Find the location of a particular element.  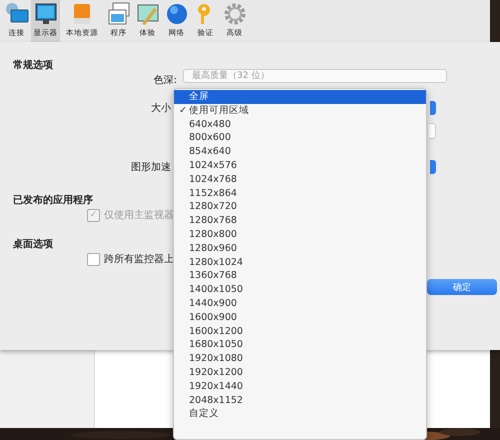

globe-icon is located at coordinates (176, 14).